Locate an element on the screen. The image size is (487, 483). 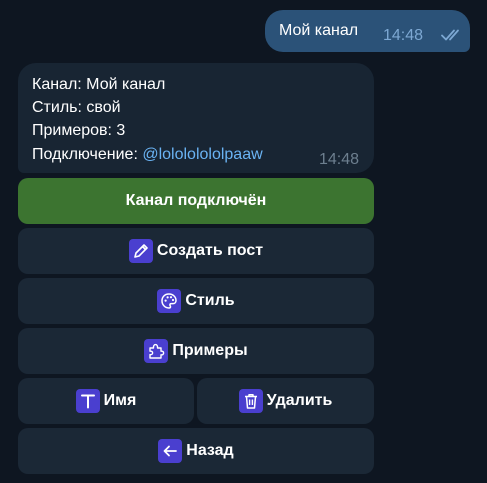
style-label: Стиль is located at coordinates (210, 300).